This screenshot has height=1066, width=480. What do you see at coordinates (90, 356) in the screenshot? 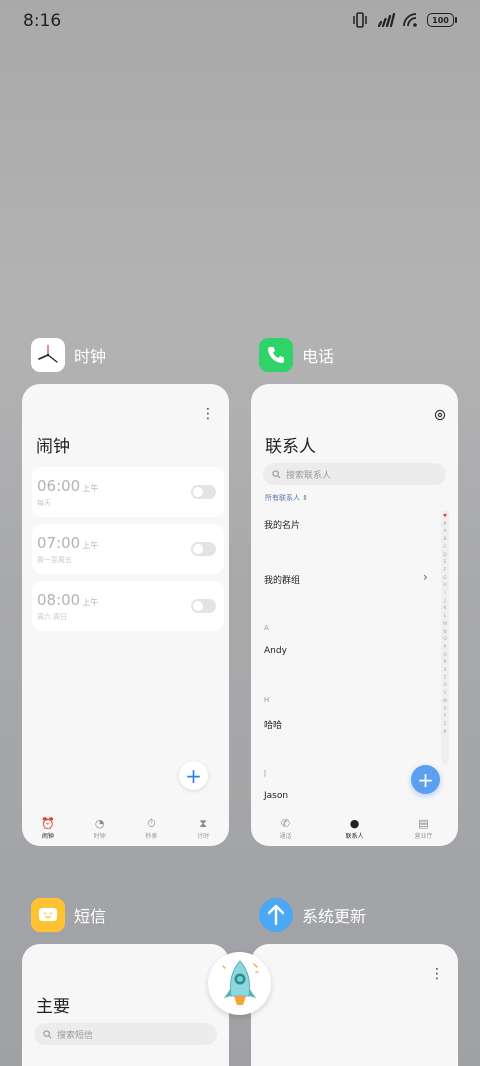
I see `clock-app-name: 时钟` at bounding box center [90, 356].